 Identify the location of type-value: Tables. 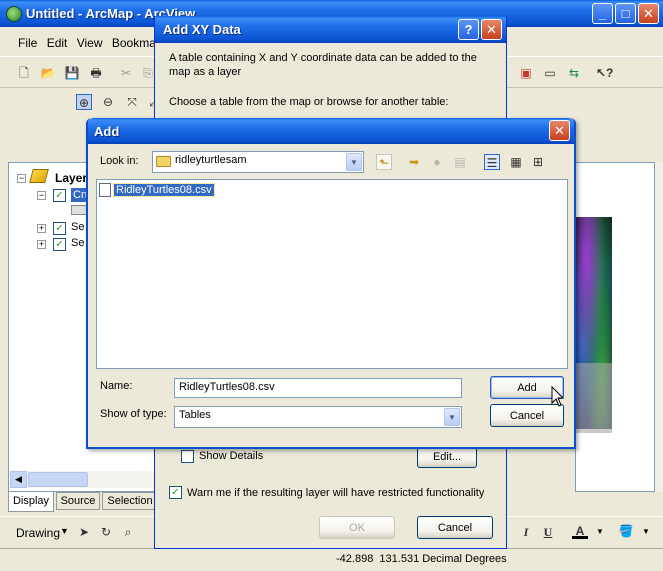
(195, 415).